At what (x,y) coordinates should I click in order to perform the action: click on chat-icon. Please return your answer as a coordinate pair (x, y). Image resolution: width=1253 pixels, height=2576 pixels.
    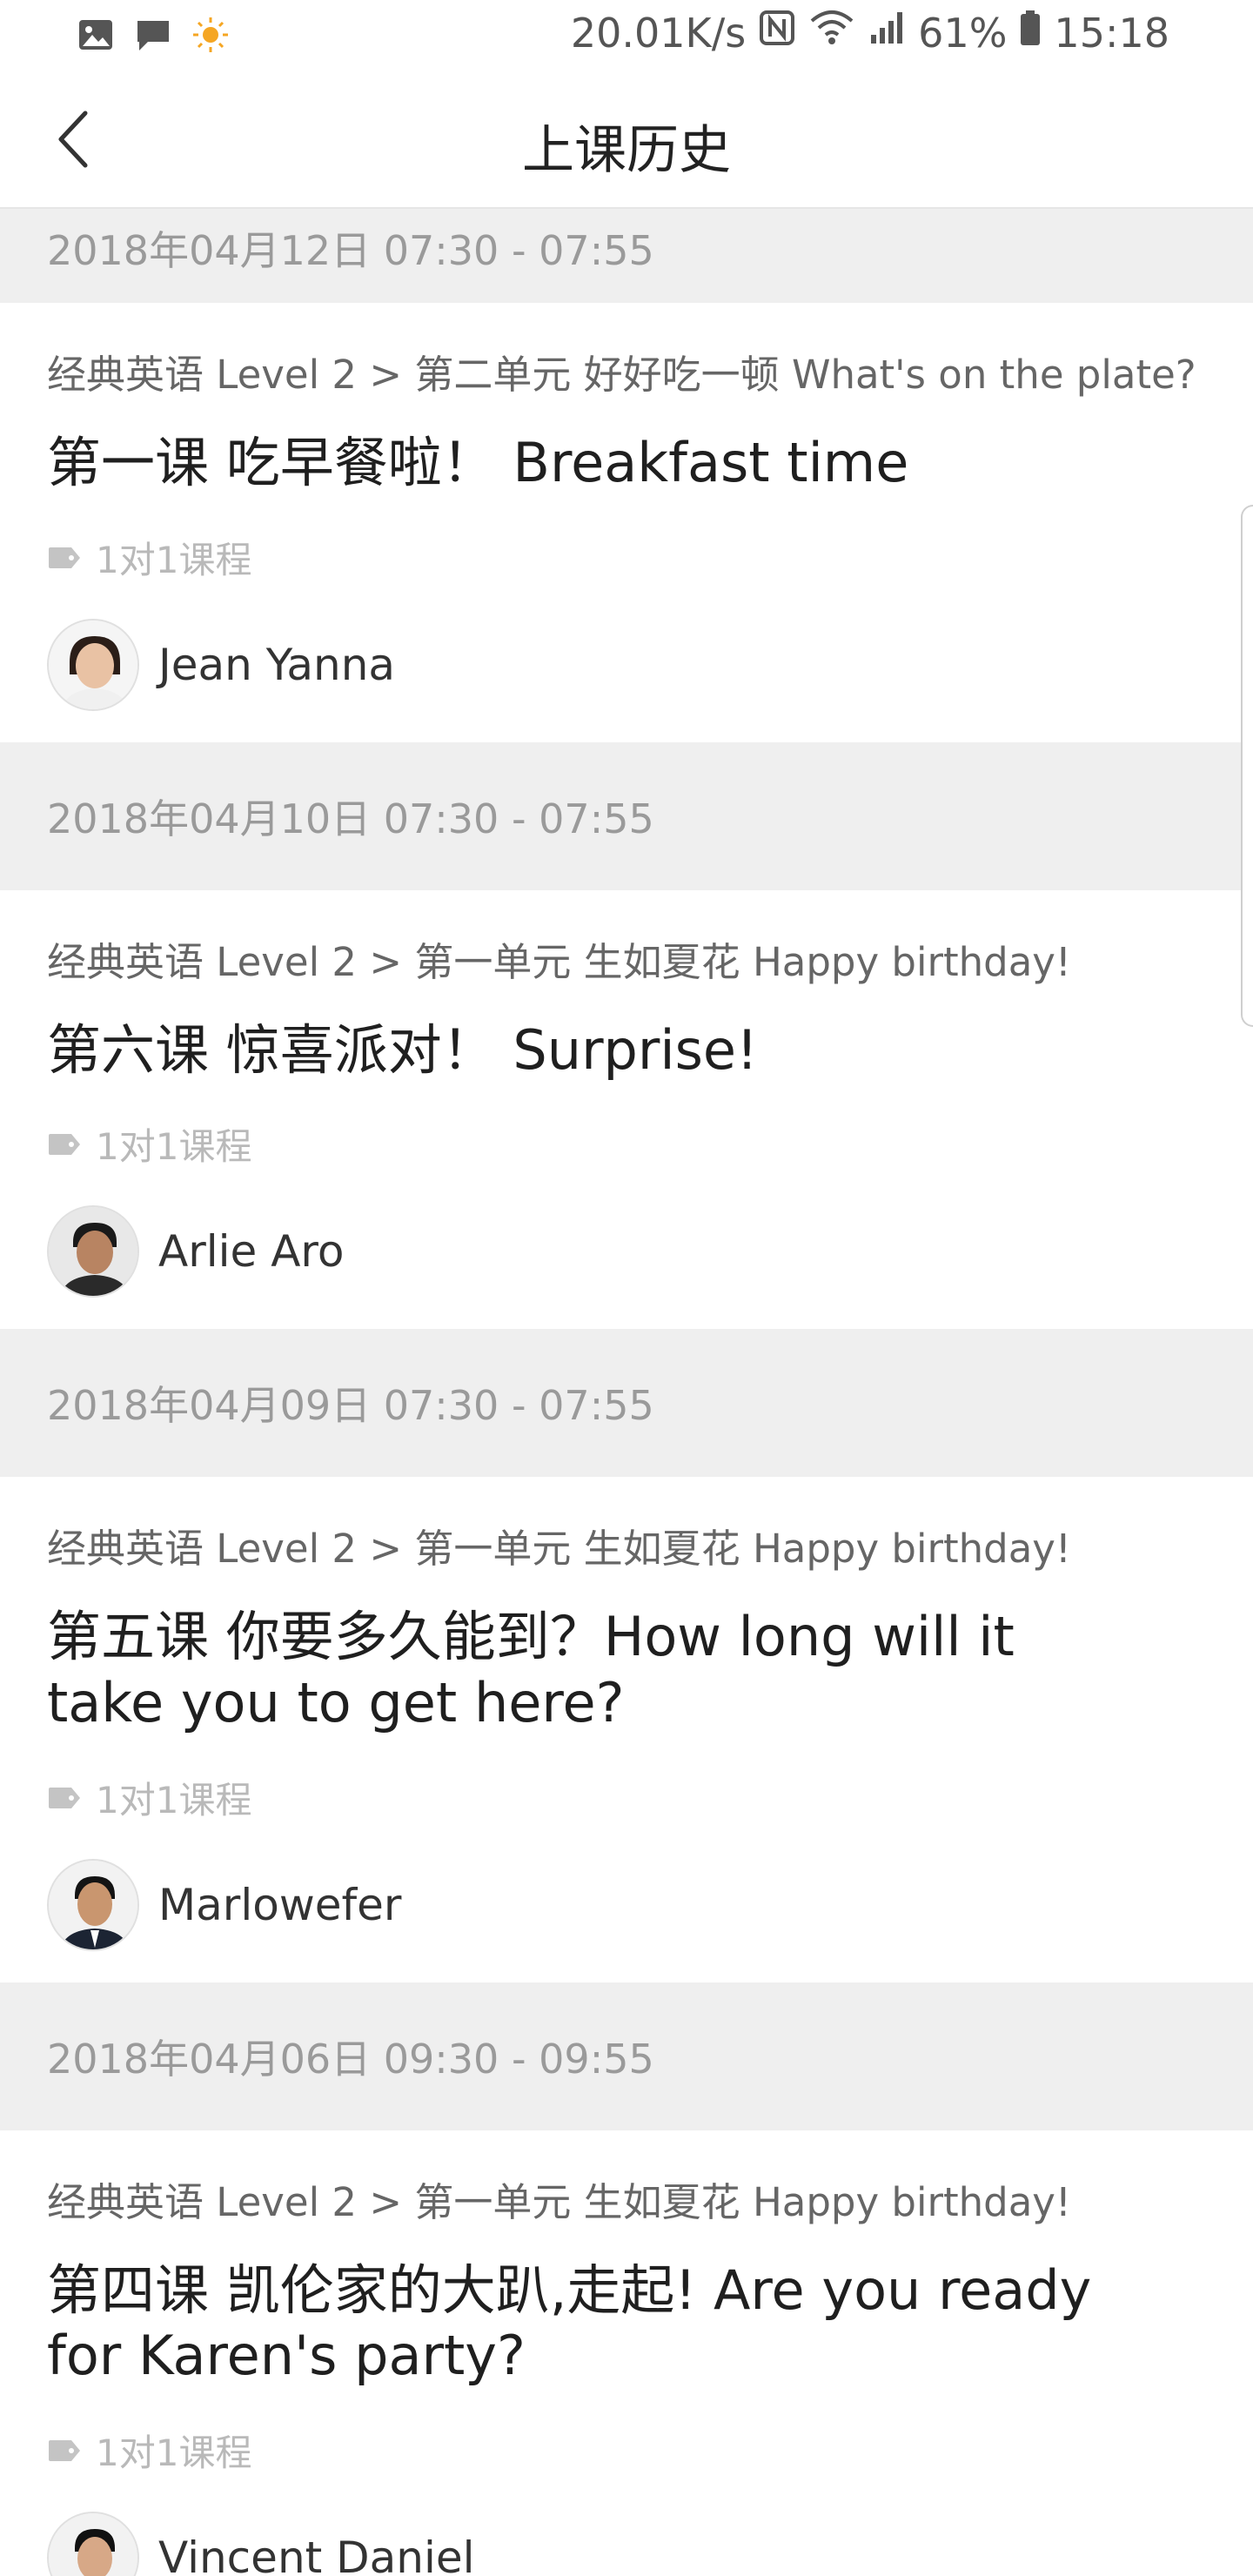
    Looking at the image, I should click on (153, 37).